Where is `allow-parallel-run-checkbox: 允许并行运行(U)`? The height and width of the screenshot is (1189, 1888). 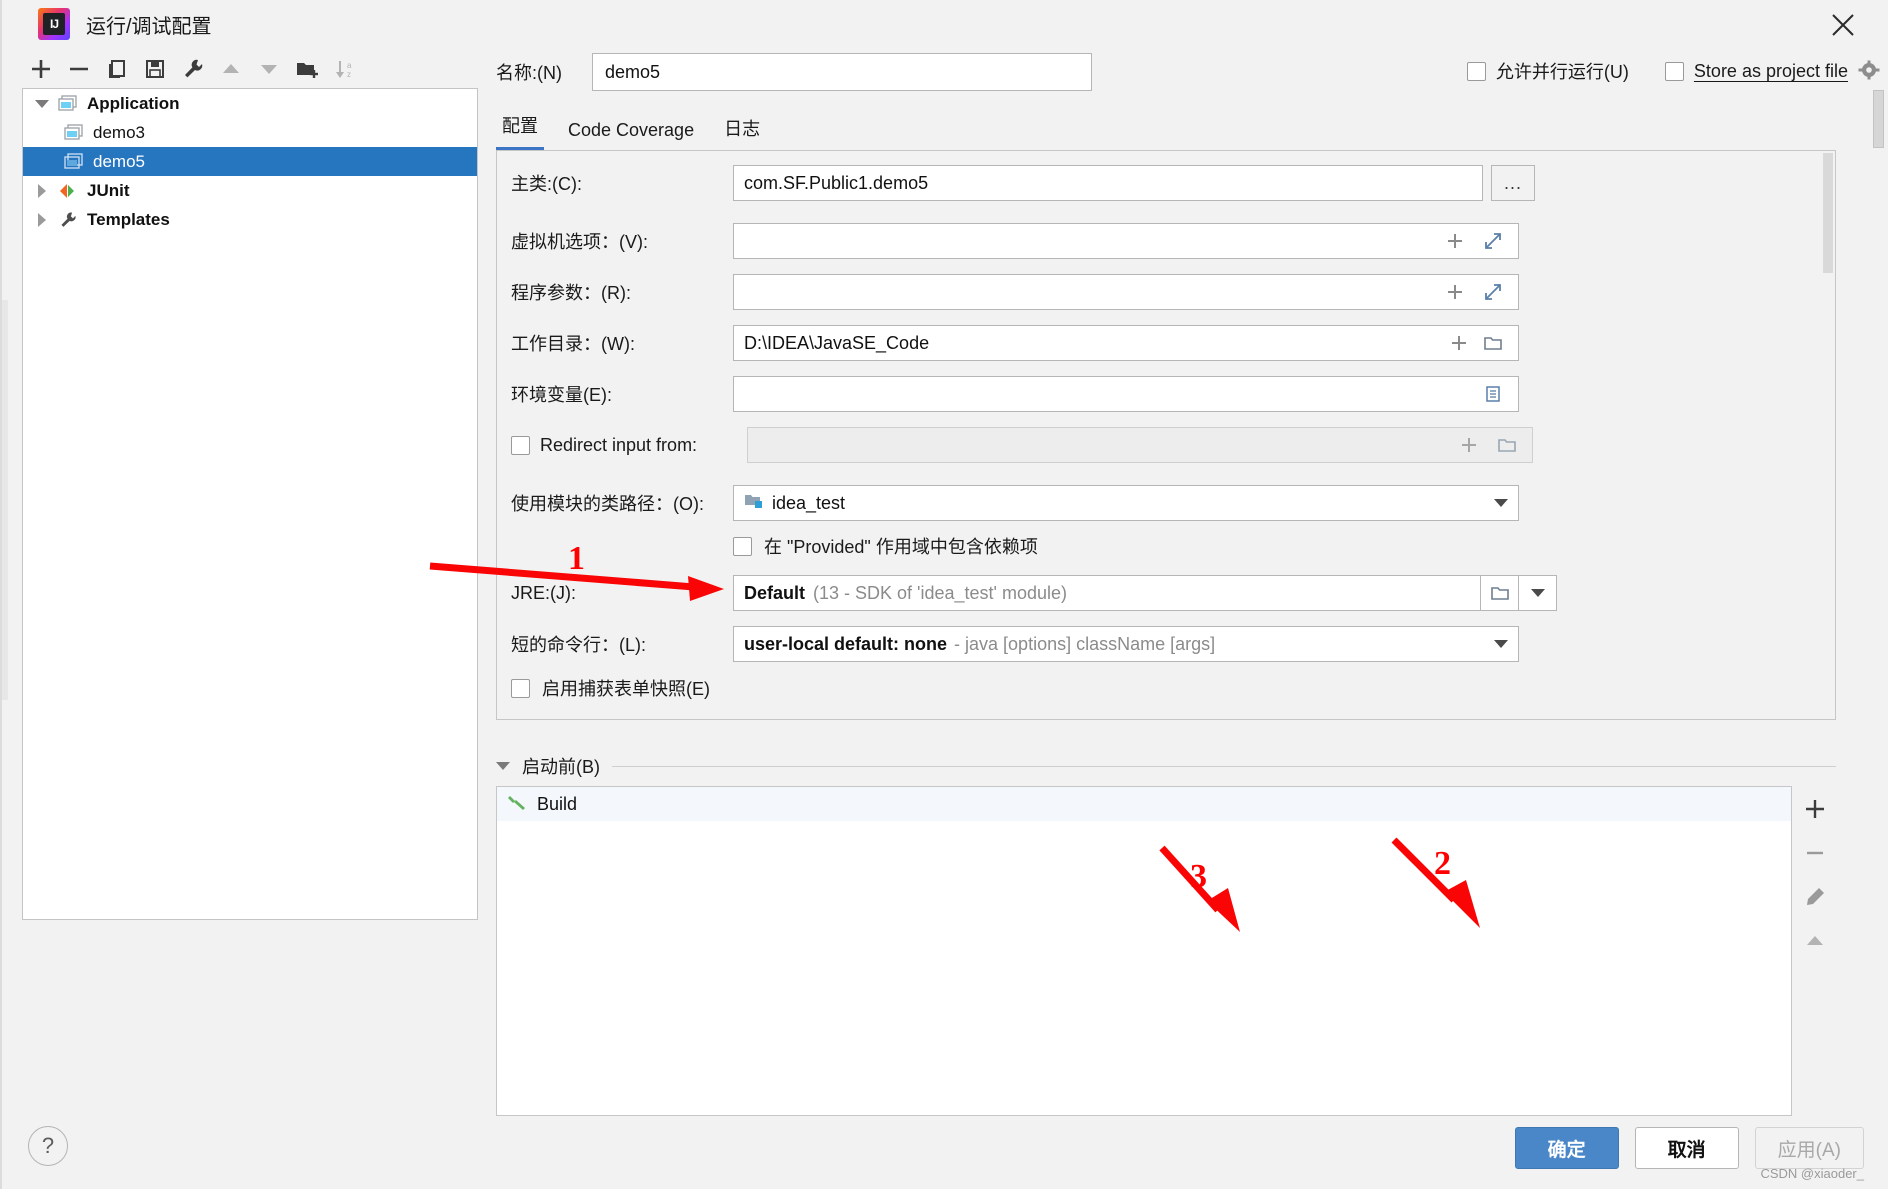 allow-parallel-run-checkbox: 允许并行运行(U) is located at coordinates (1547, 71).